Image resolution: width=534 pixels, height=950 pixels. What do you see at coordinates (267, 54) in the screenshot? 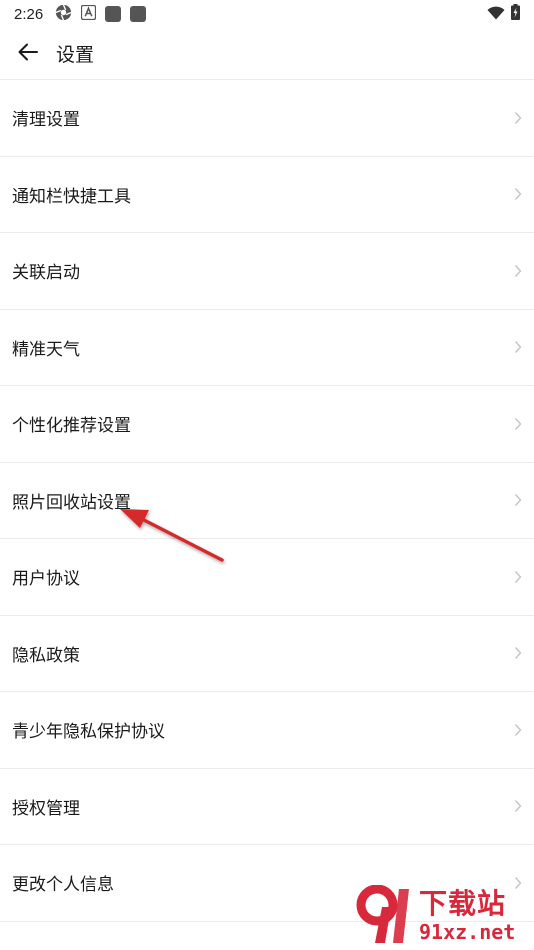
I see `app-header: 设置` at bounding box center [267, 54].